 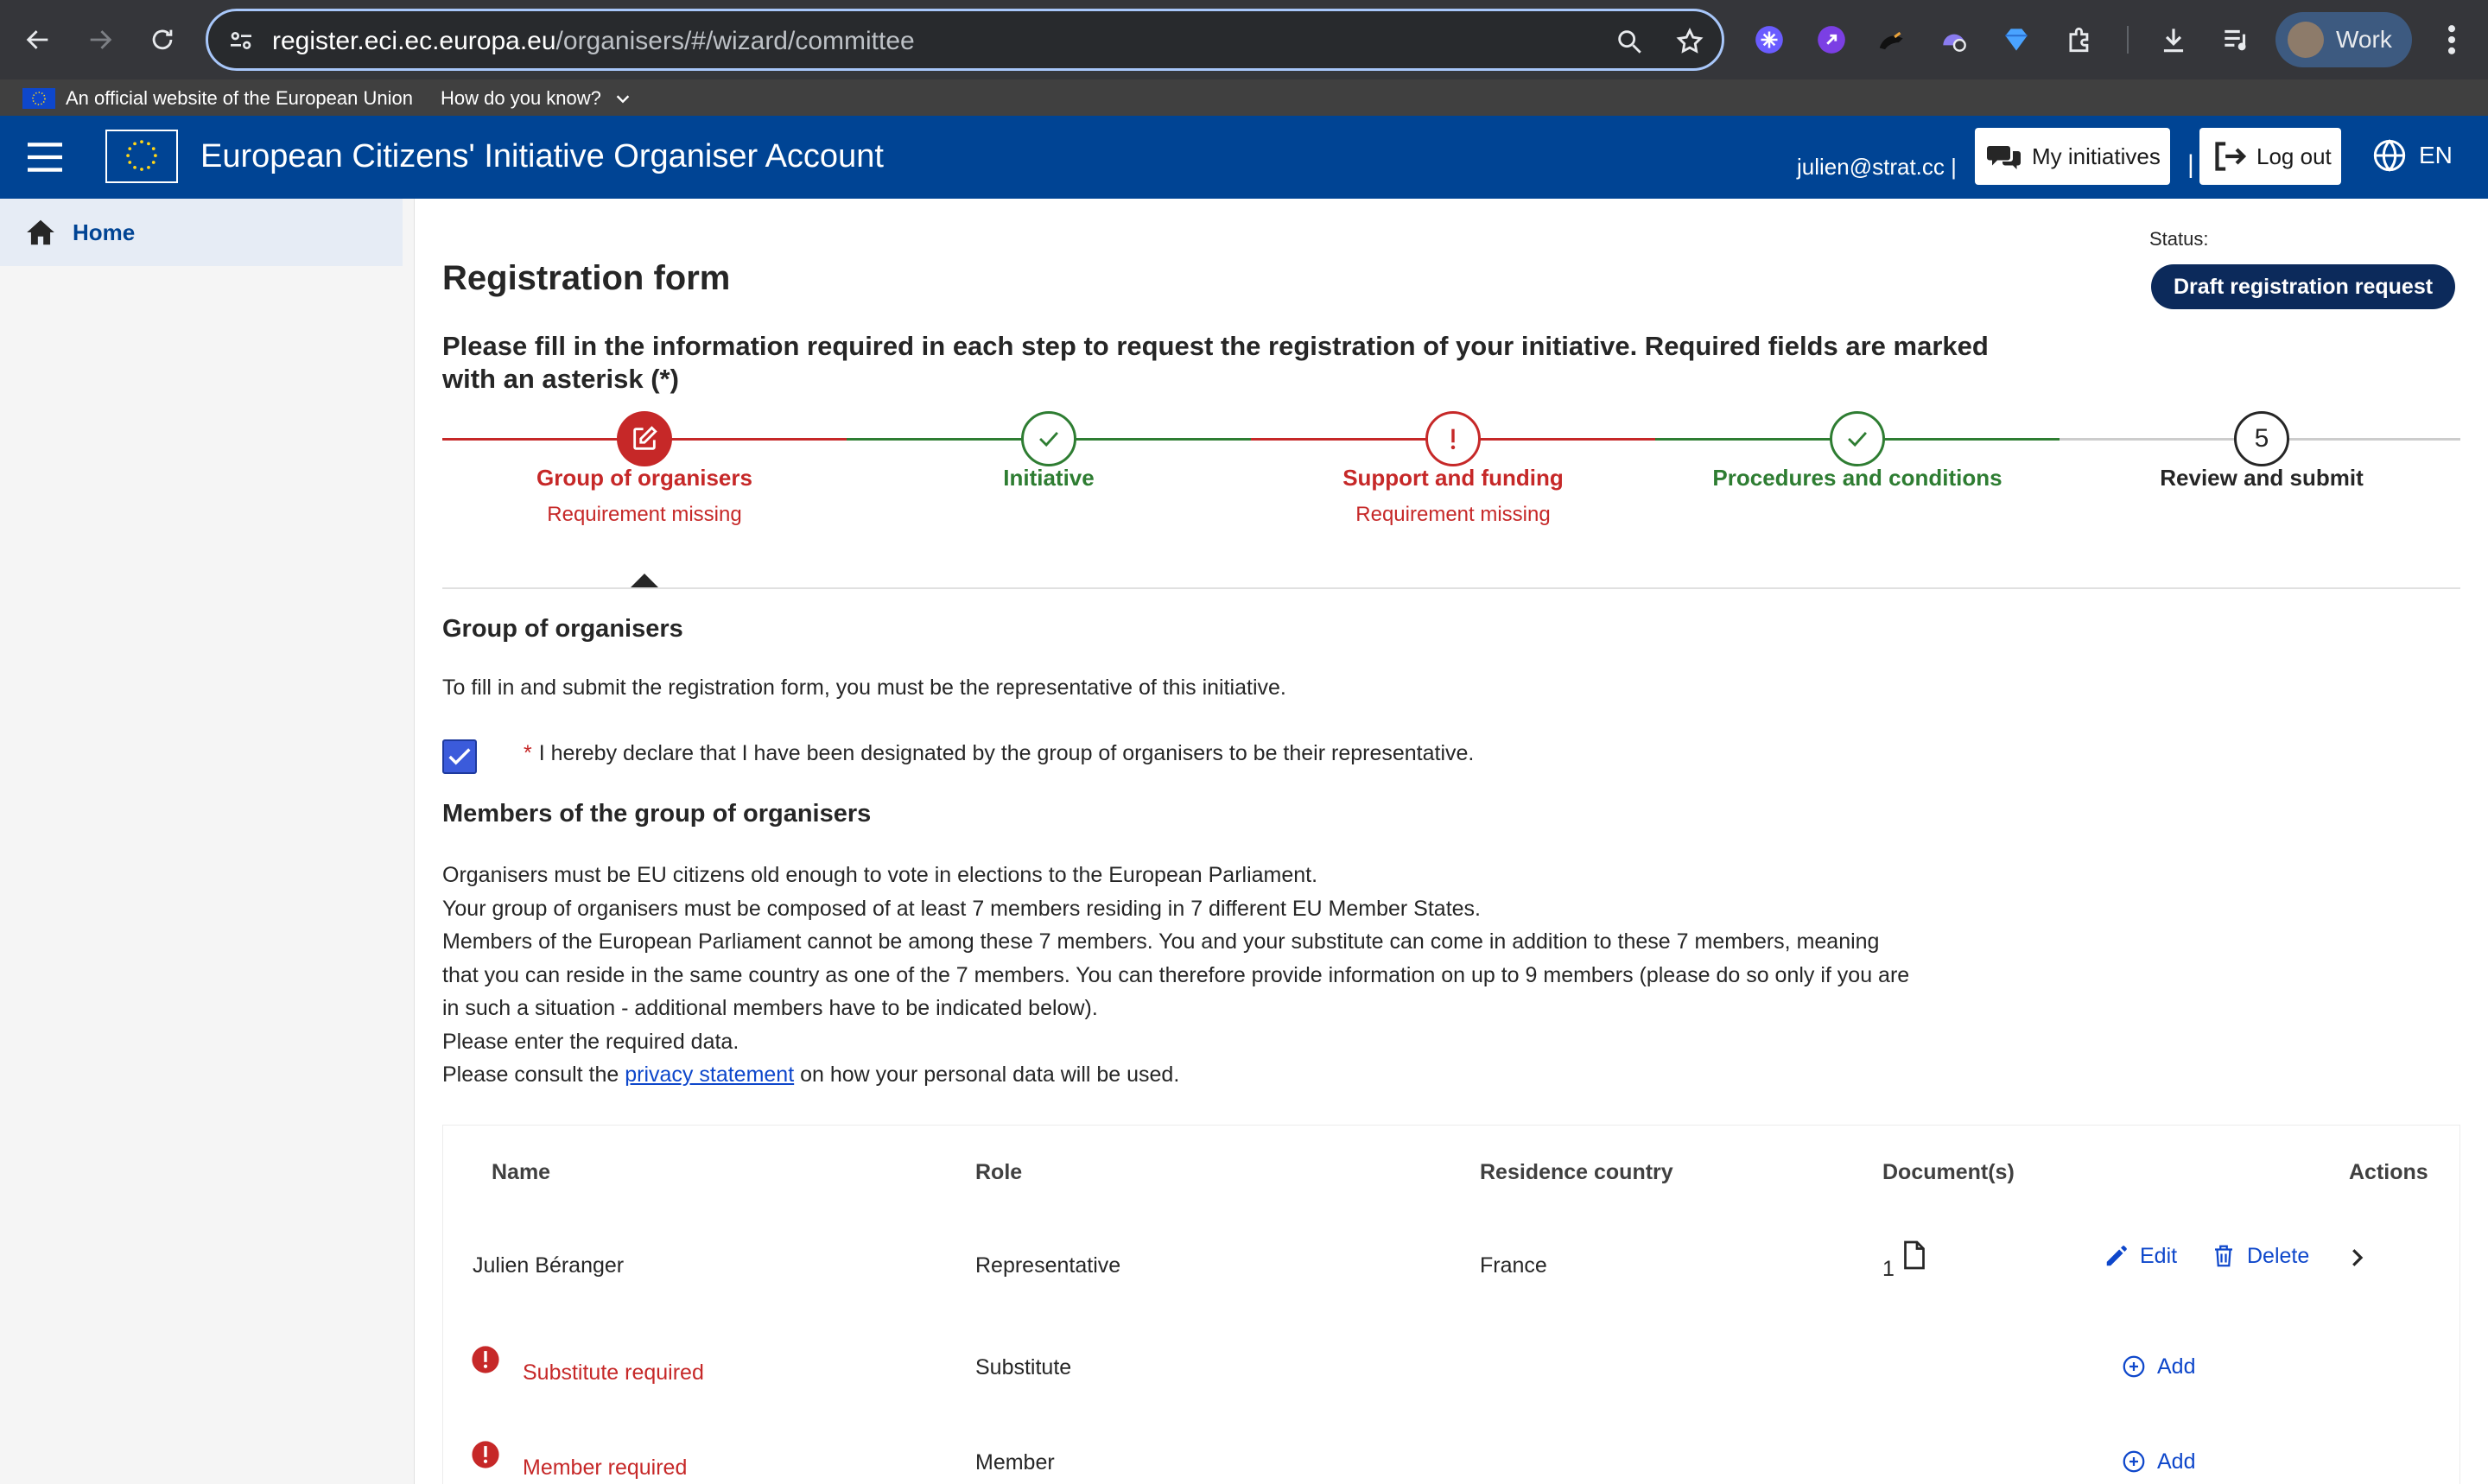 I want to click on chevron-right-icon, so click(x=2357, y=1258).